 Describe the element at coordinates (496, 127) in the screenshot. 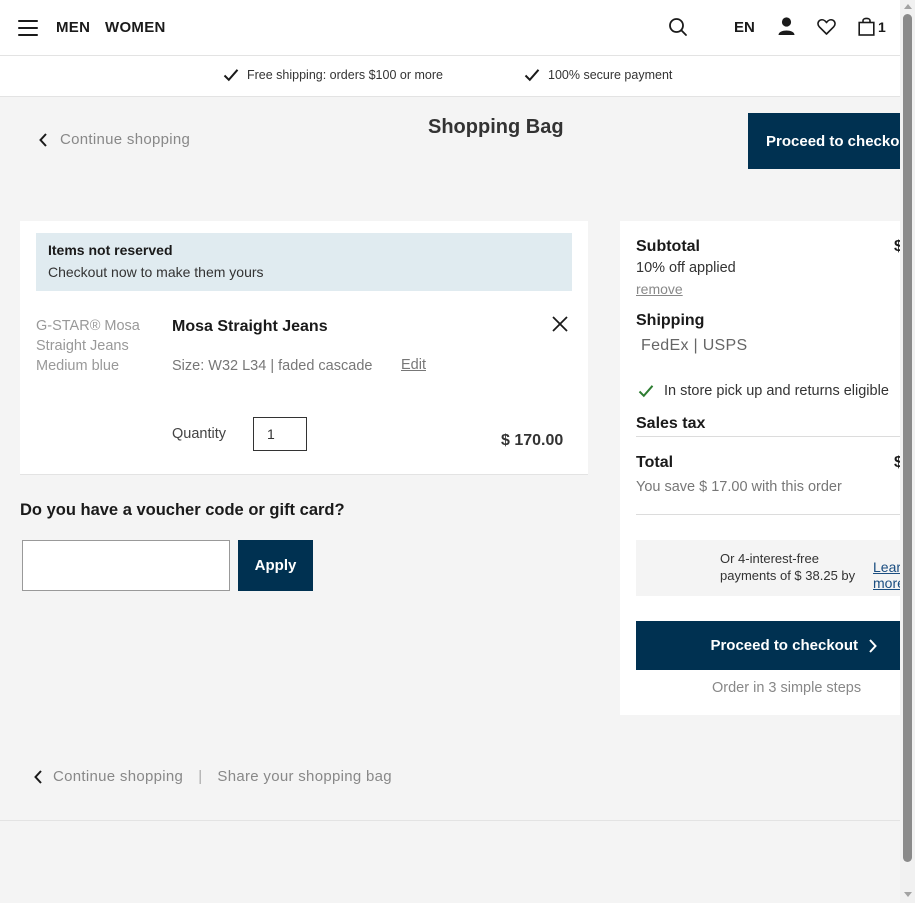

I see `page-title: Shopping Bag` at that location.